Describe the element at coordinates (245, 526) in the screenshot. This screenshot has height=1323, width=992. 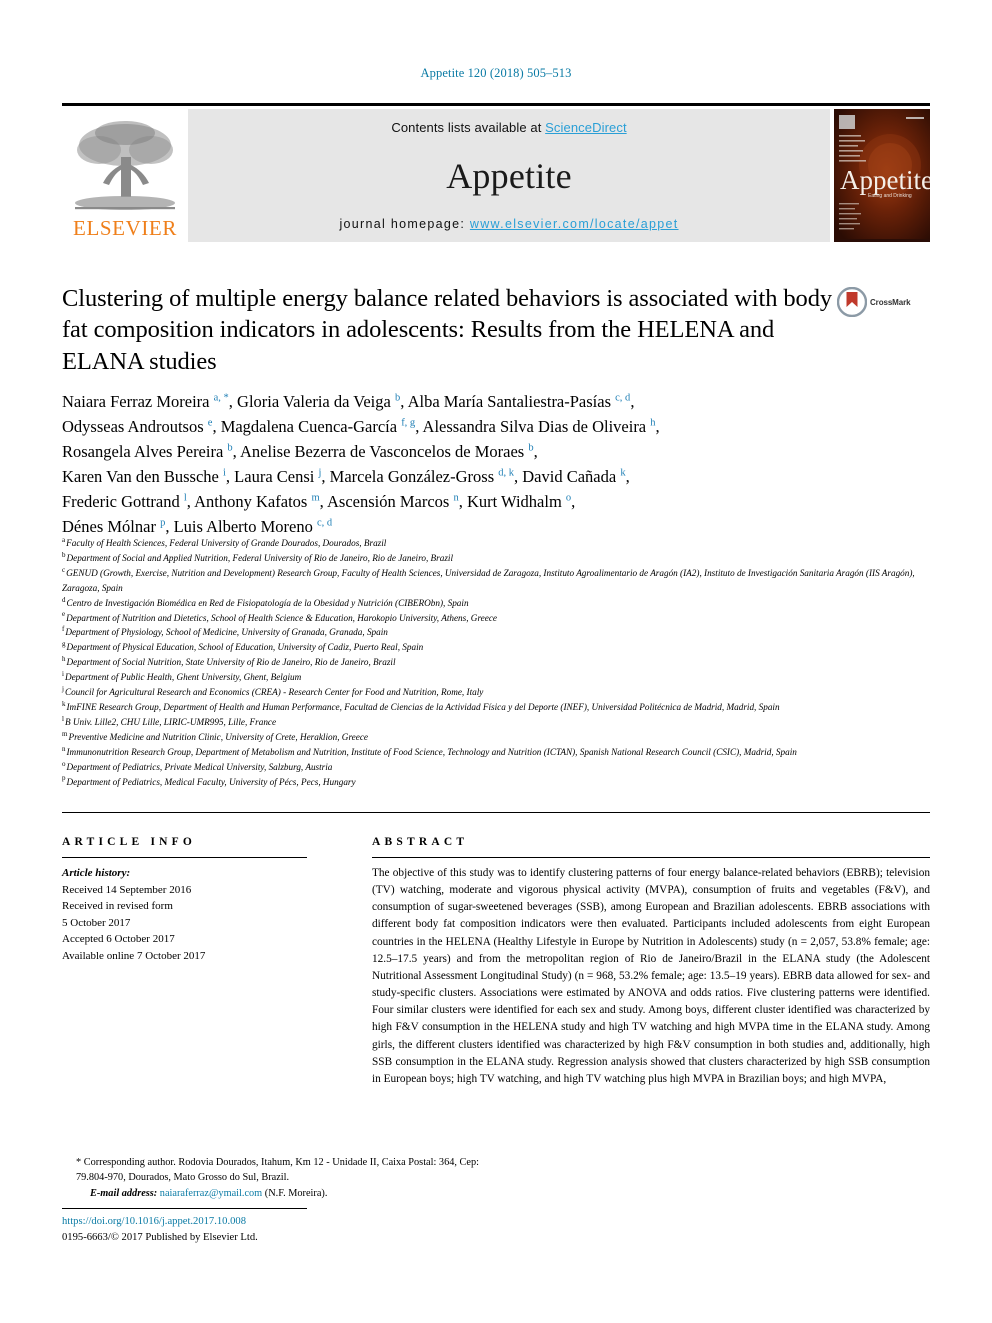
I see `author-name: Luis Alberto Moreno` at that location.